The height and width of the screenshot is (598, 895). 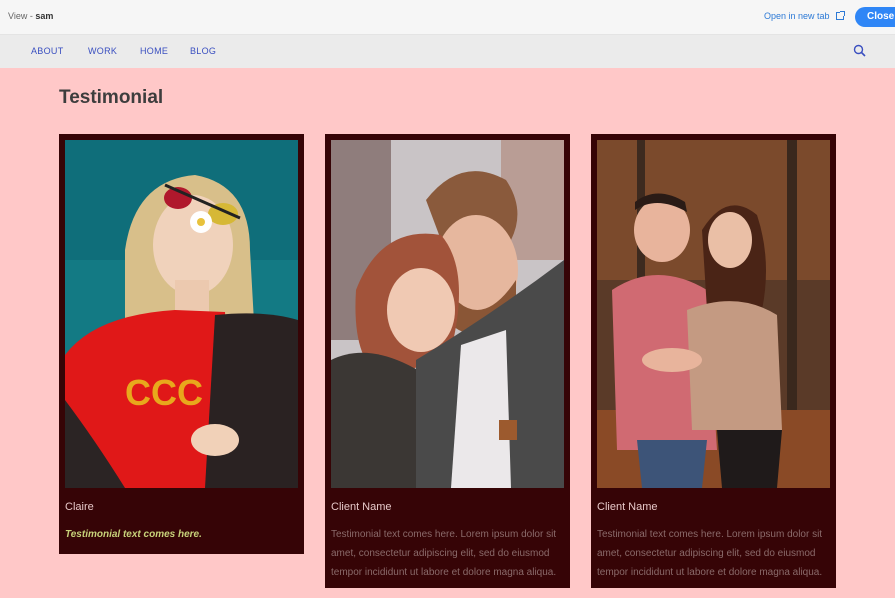 What do you see at coordinates (164, 392) in the screenshot?
I see `svg-text: CCC` at bounding box center [164, 392].